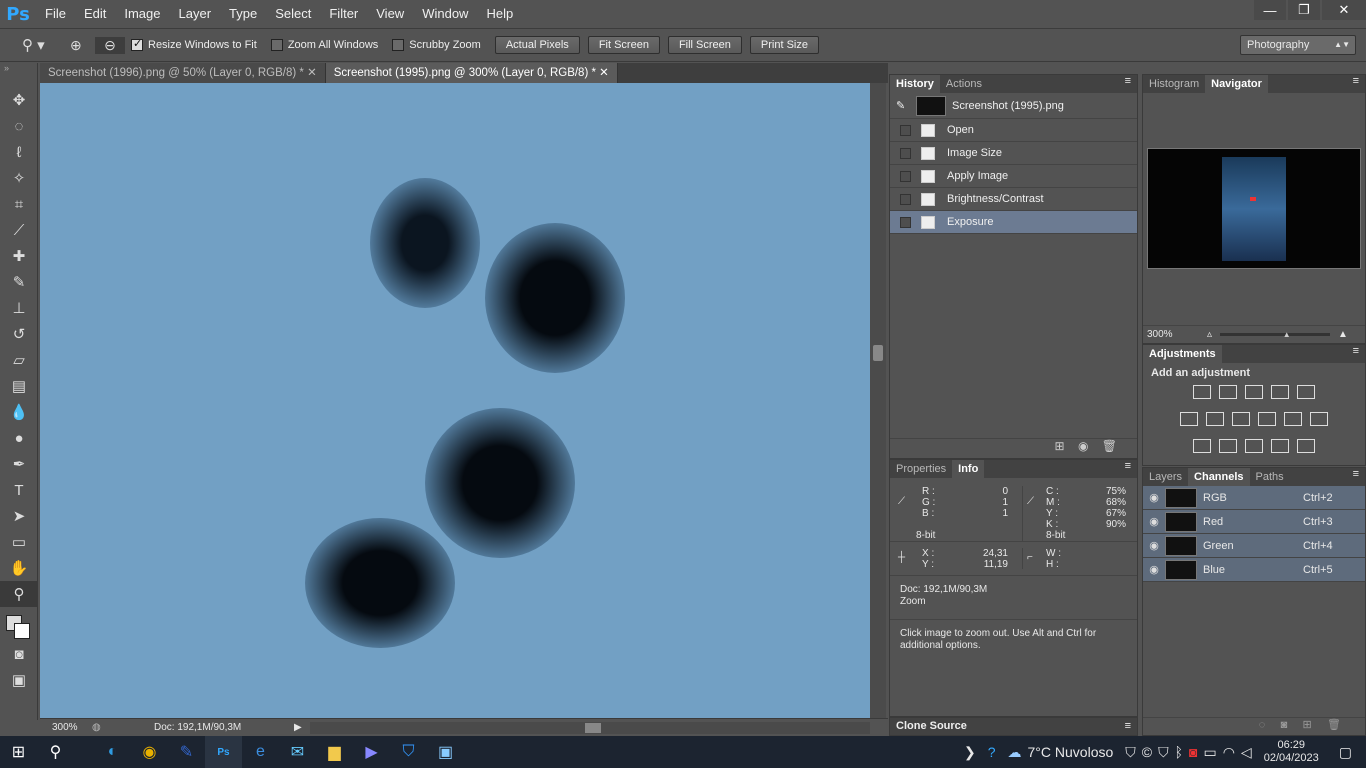 This screenshot has width=1366, height=768. What do you see at coordinates (371, 752) in the screenshot?
I see `app-icon: ▶` at bounding box center [371, 752].